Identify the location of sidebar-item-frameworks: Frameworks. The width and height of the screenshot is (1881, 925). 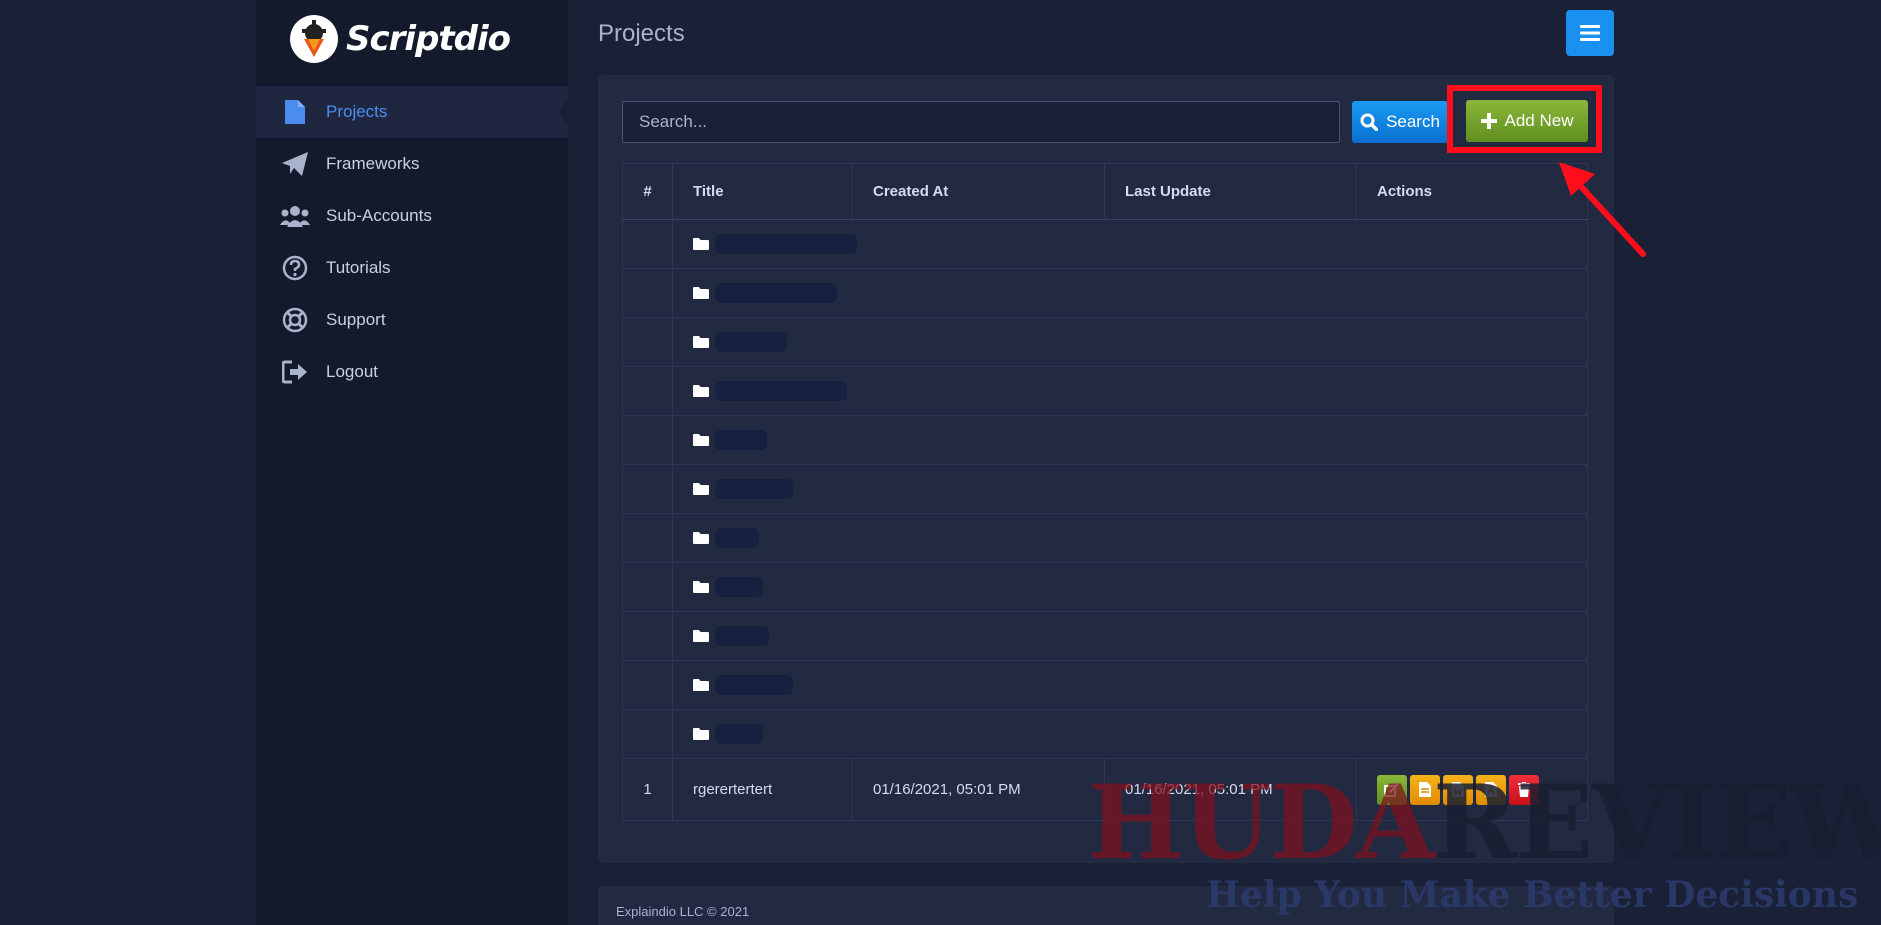
(412, 164).